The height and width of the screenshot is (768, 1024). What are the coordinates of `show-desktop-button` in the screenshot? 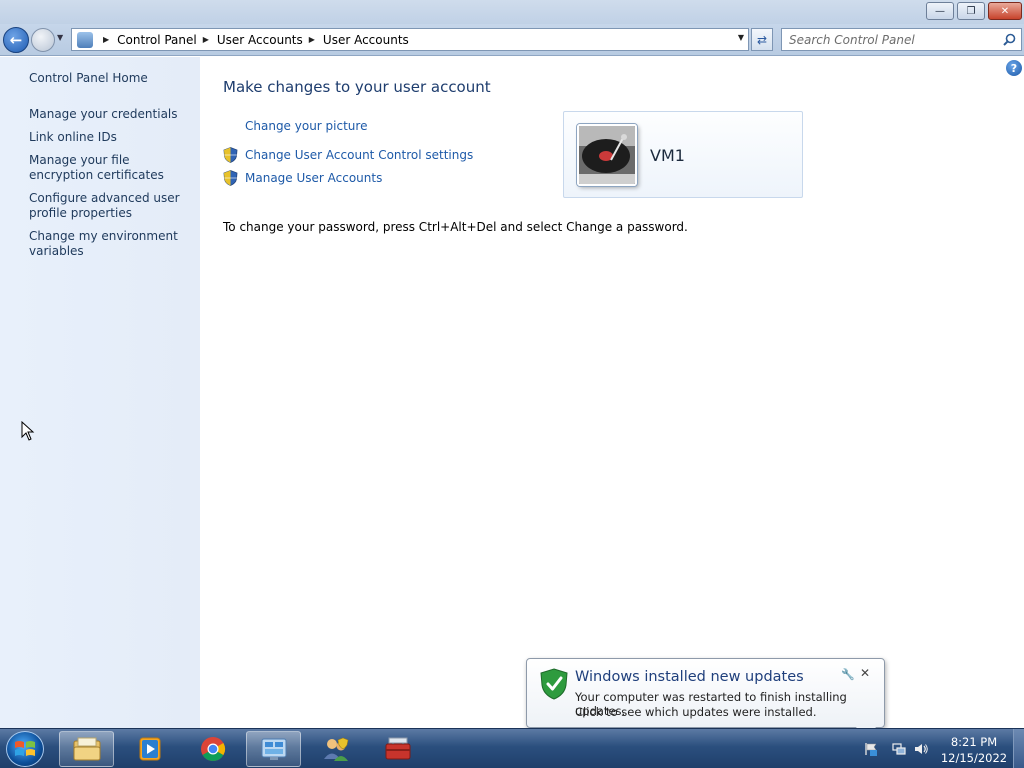 It's located at (1018, 748).